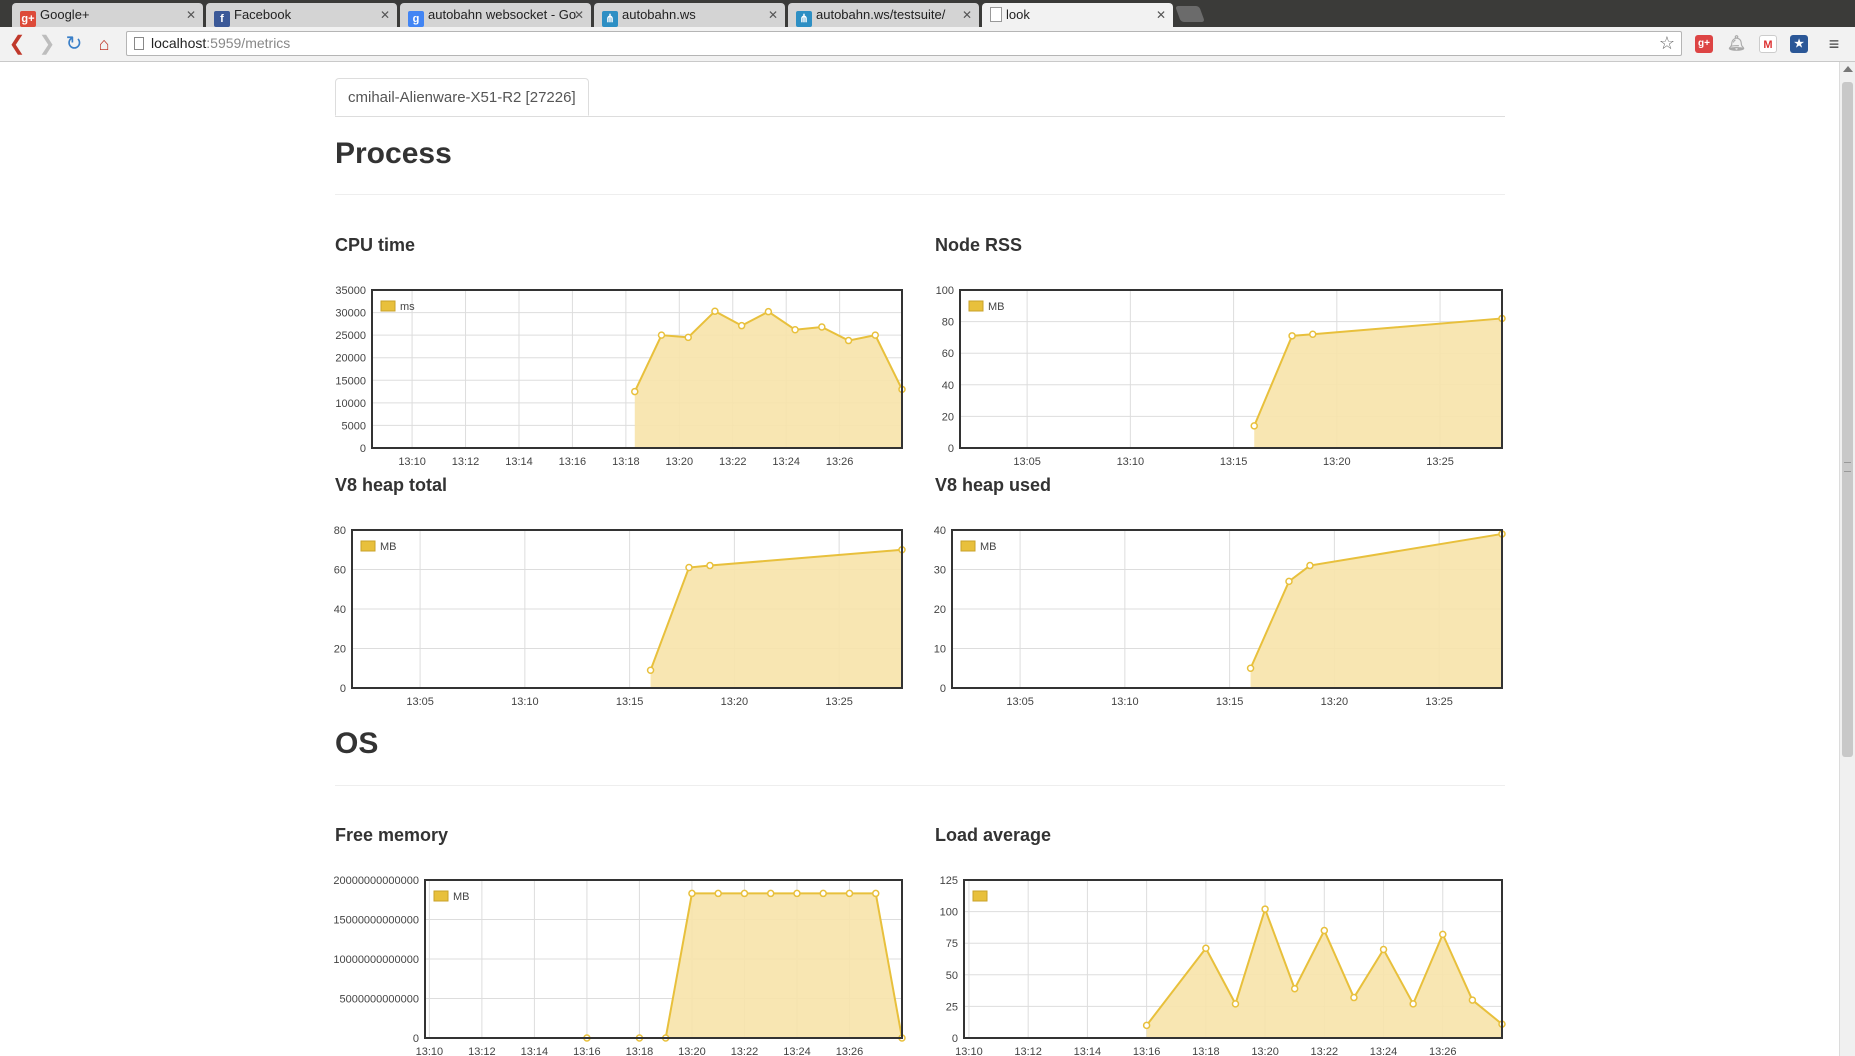 This screenshot has height=1056, width=1855. I want to click on y-tick-label: 15000000000000, so click(376, 921).